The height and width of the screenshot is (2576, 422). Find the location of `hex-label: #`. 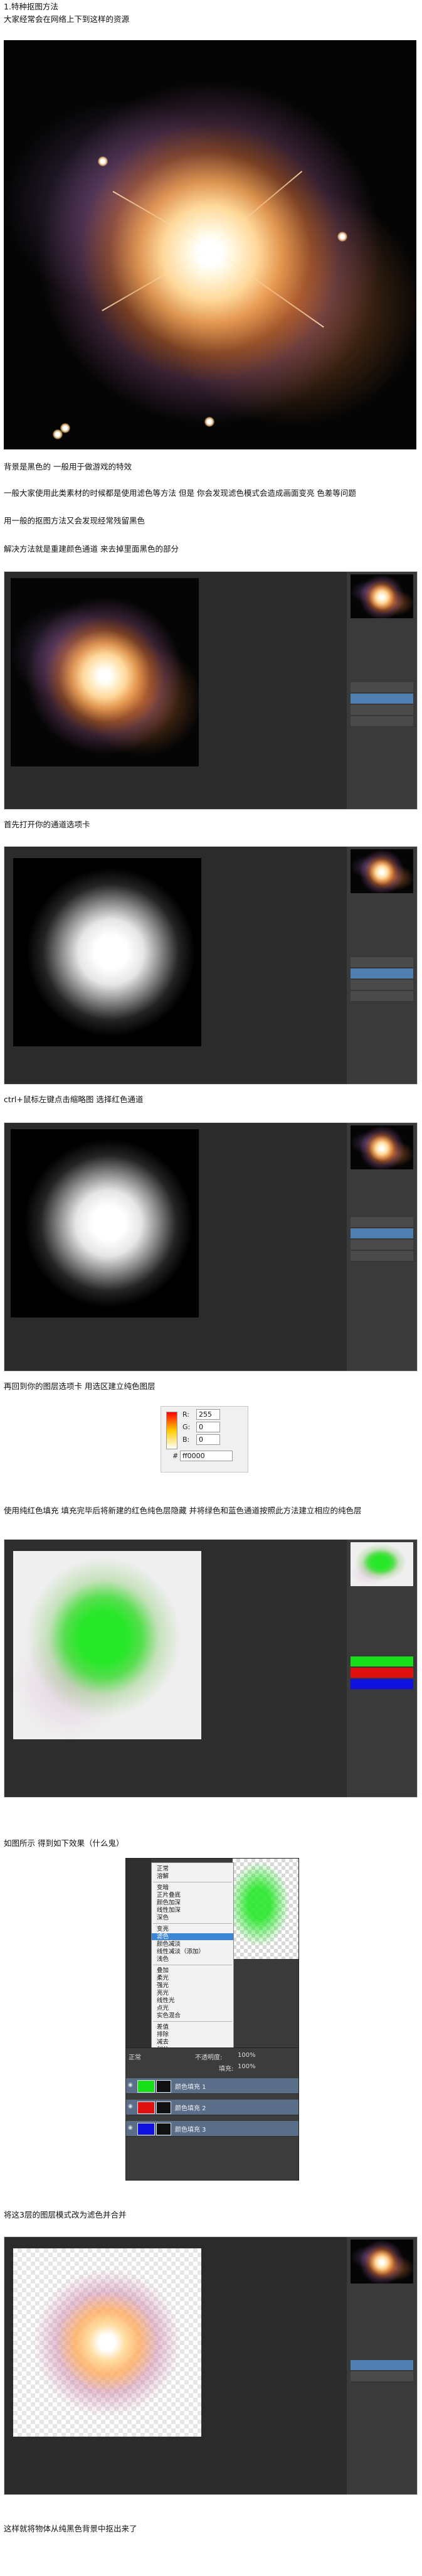

hex-label: # is located at coordinates (175, 1456).